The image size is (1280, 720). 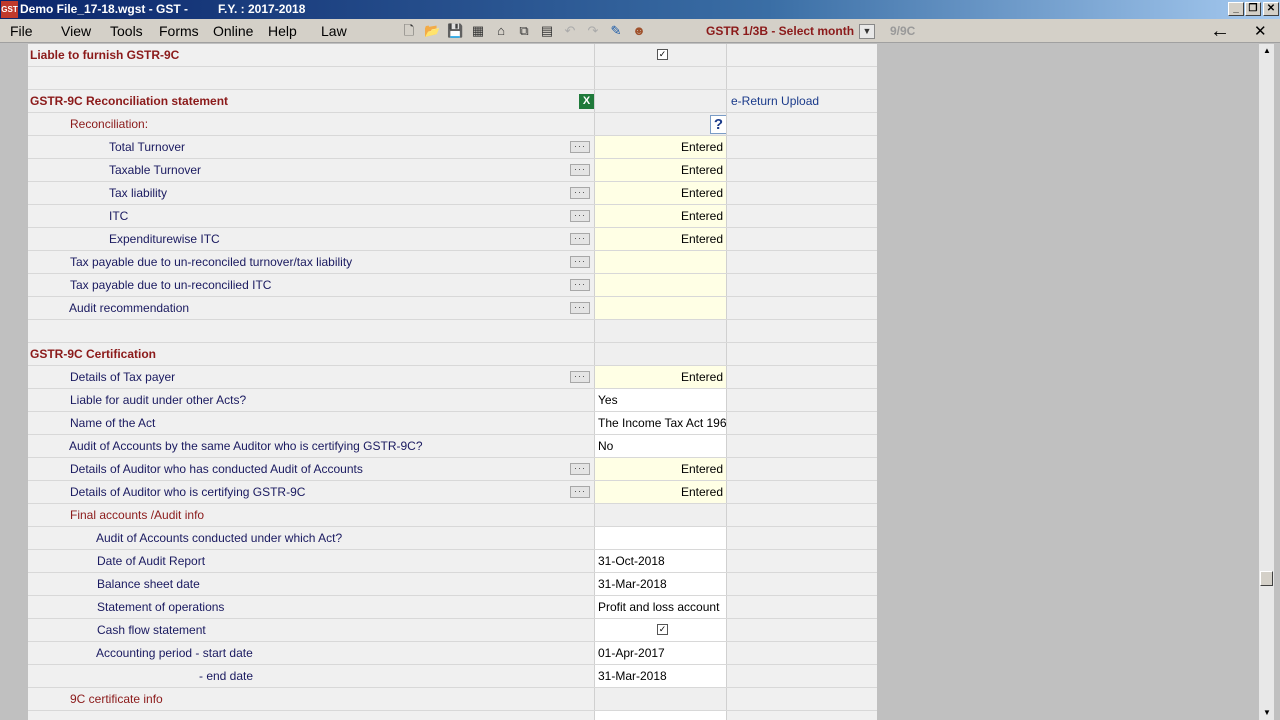 What do you see at coordinates (632, 676) in the screenshot?
I see `value-text: 31-Mar-2018` at bounding box center [632, 676].